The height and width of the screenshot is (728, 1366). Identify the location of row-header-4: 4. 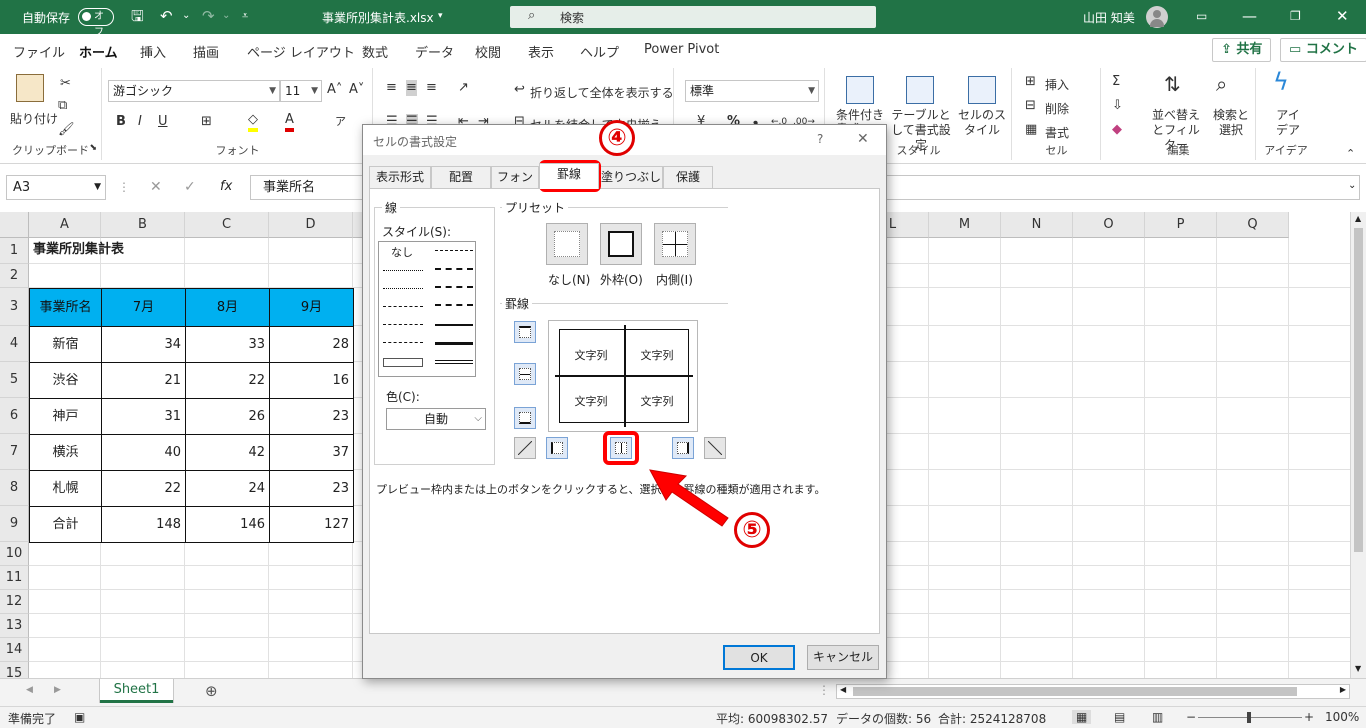
(14, 344).